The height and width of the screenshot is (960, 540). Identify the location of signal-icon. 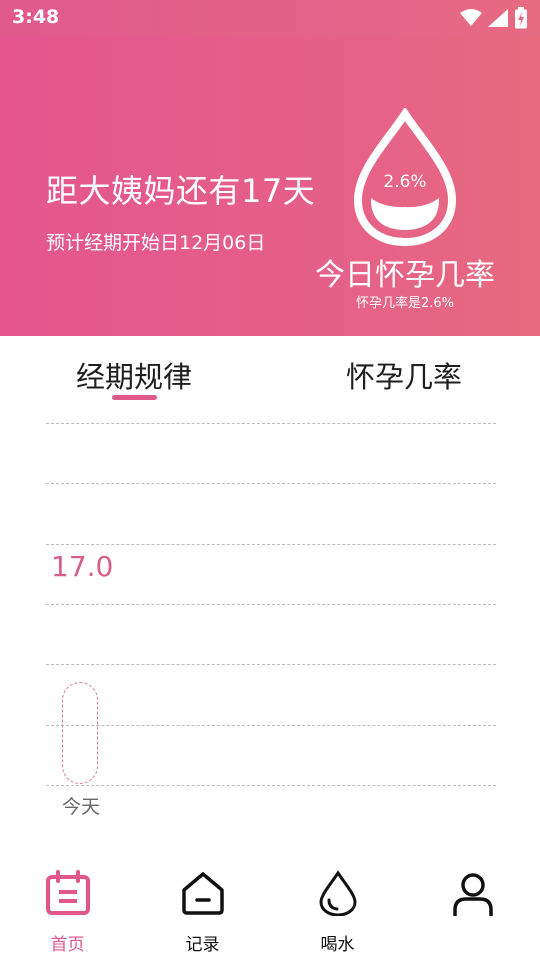
(498, 18).